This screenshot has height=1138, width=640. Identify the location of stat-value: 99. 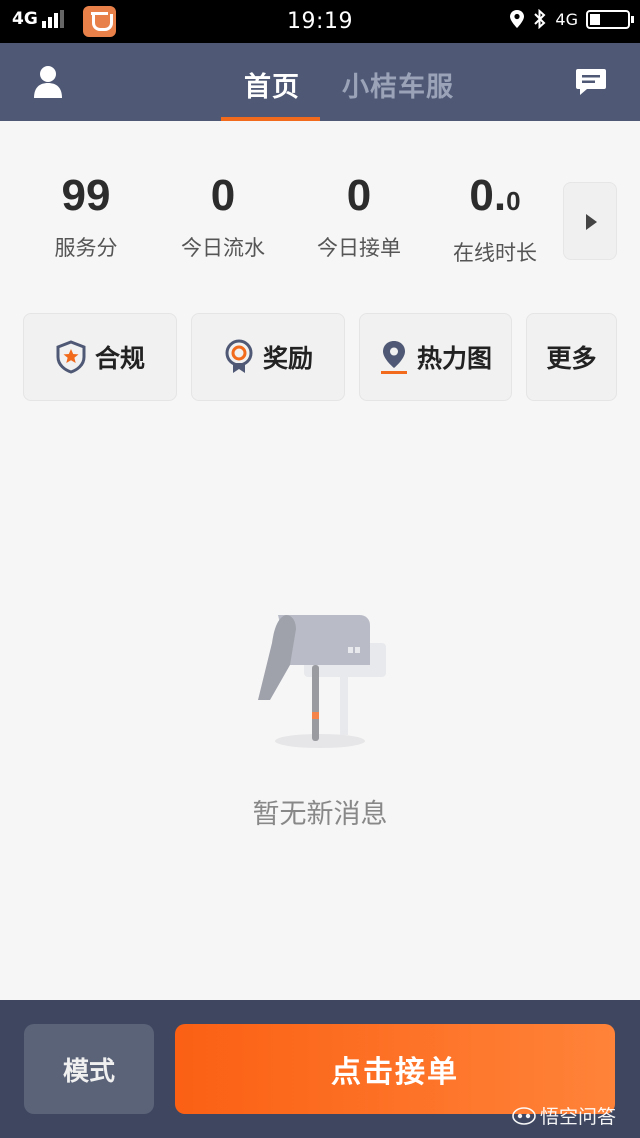
(86, 195).